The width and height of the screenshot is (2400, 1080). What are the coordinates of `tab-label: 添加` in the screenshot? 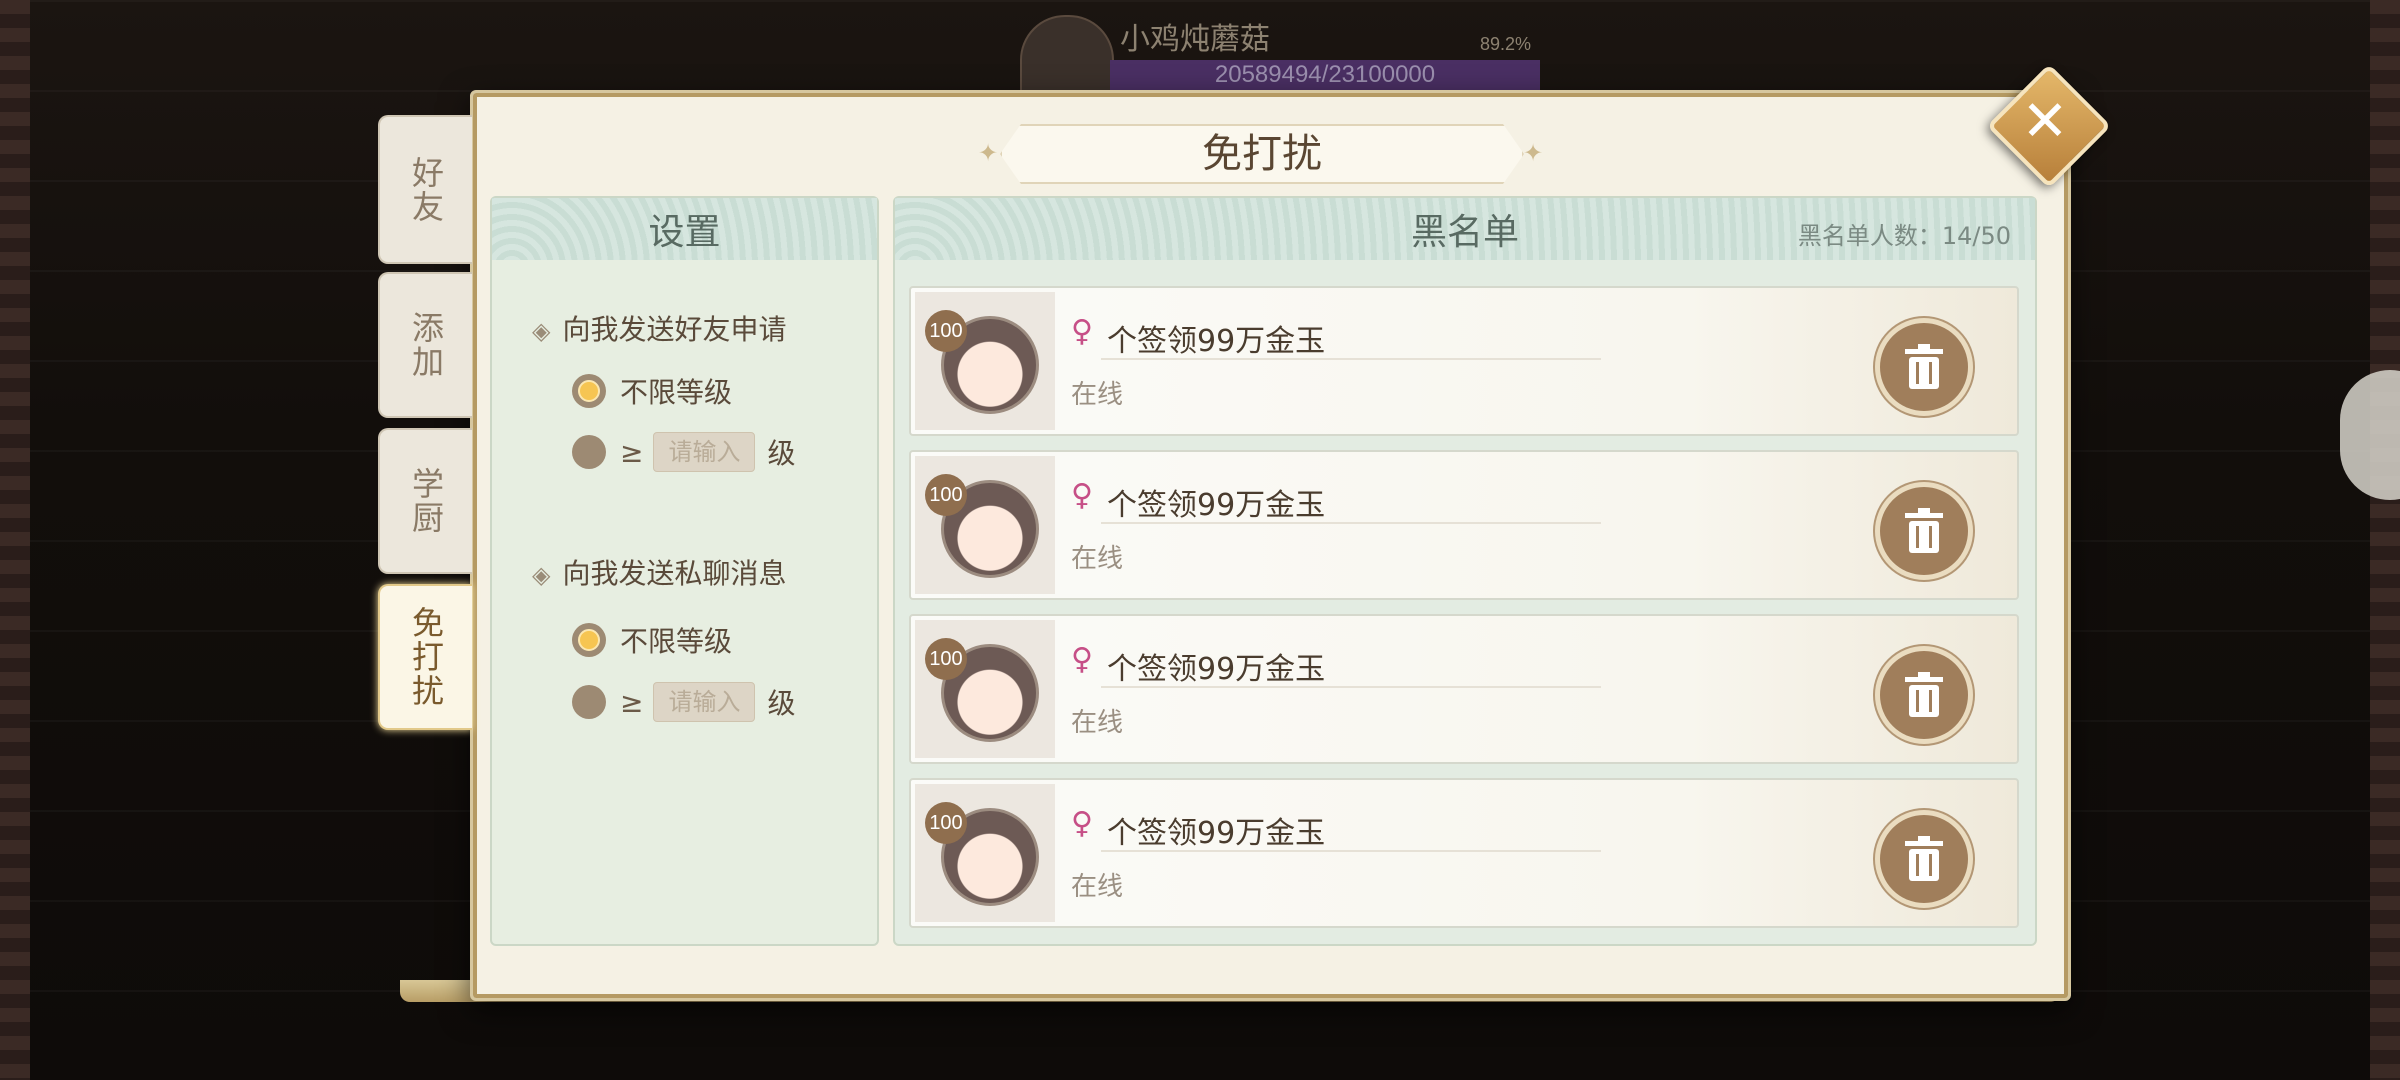 It's located at (426, 345).